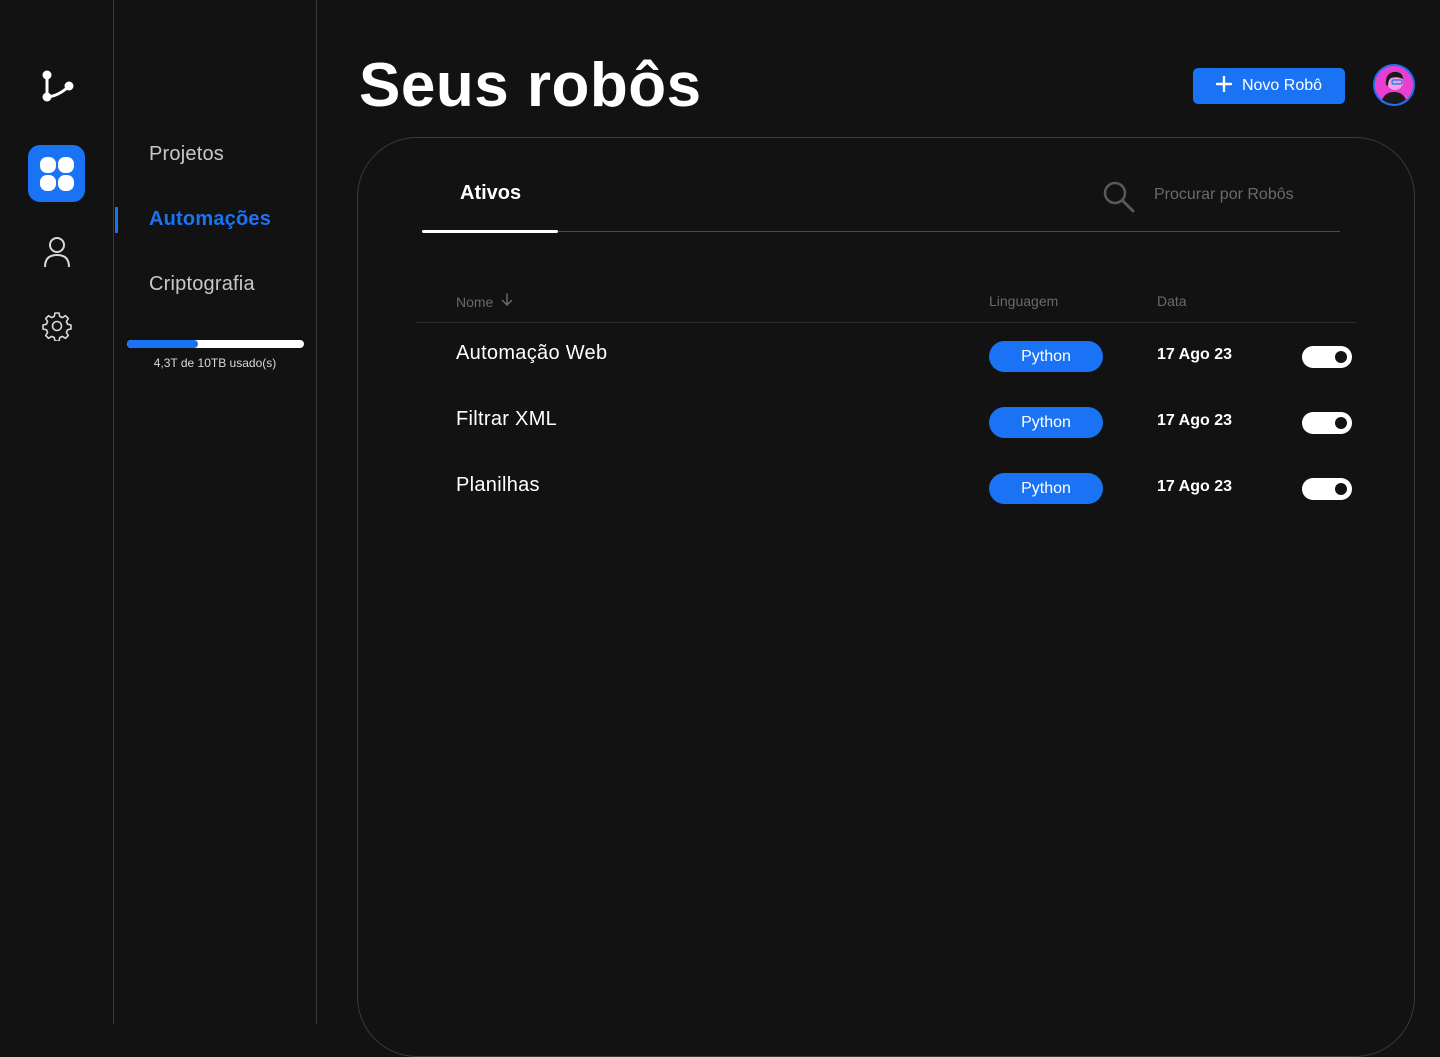 Image resolution: width=1440 pixels, height=1057 pixels. I want to click on user-icon, so click(56, 251).